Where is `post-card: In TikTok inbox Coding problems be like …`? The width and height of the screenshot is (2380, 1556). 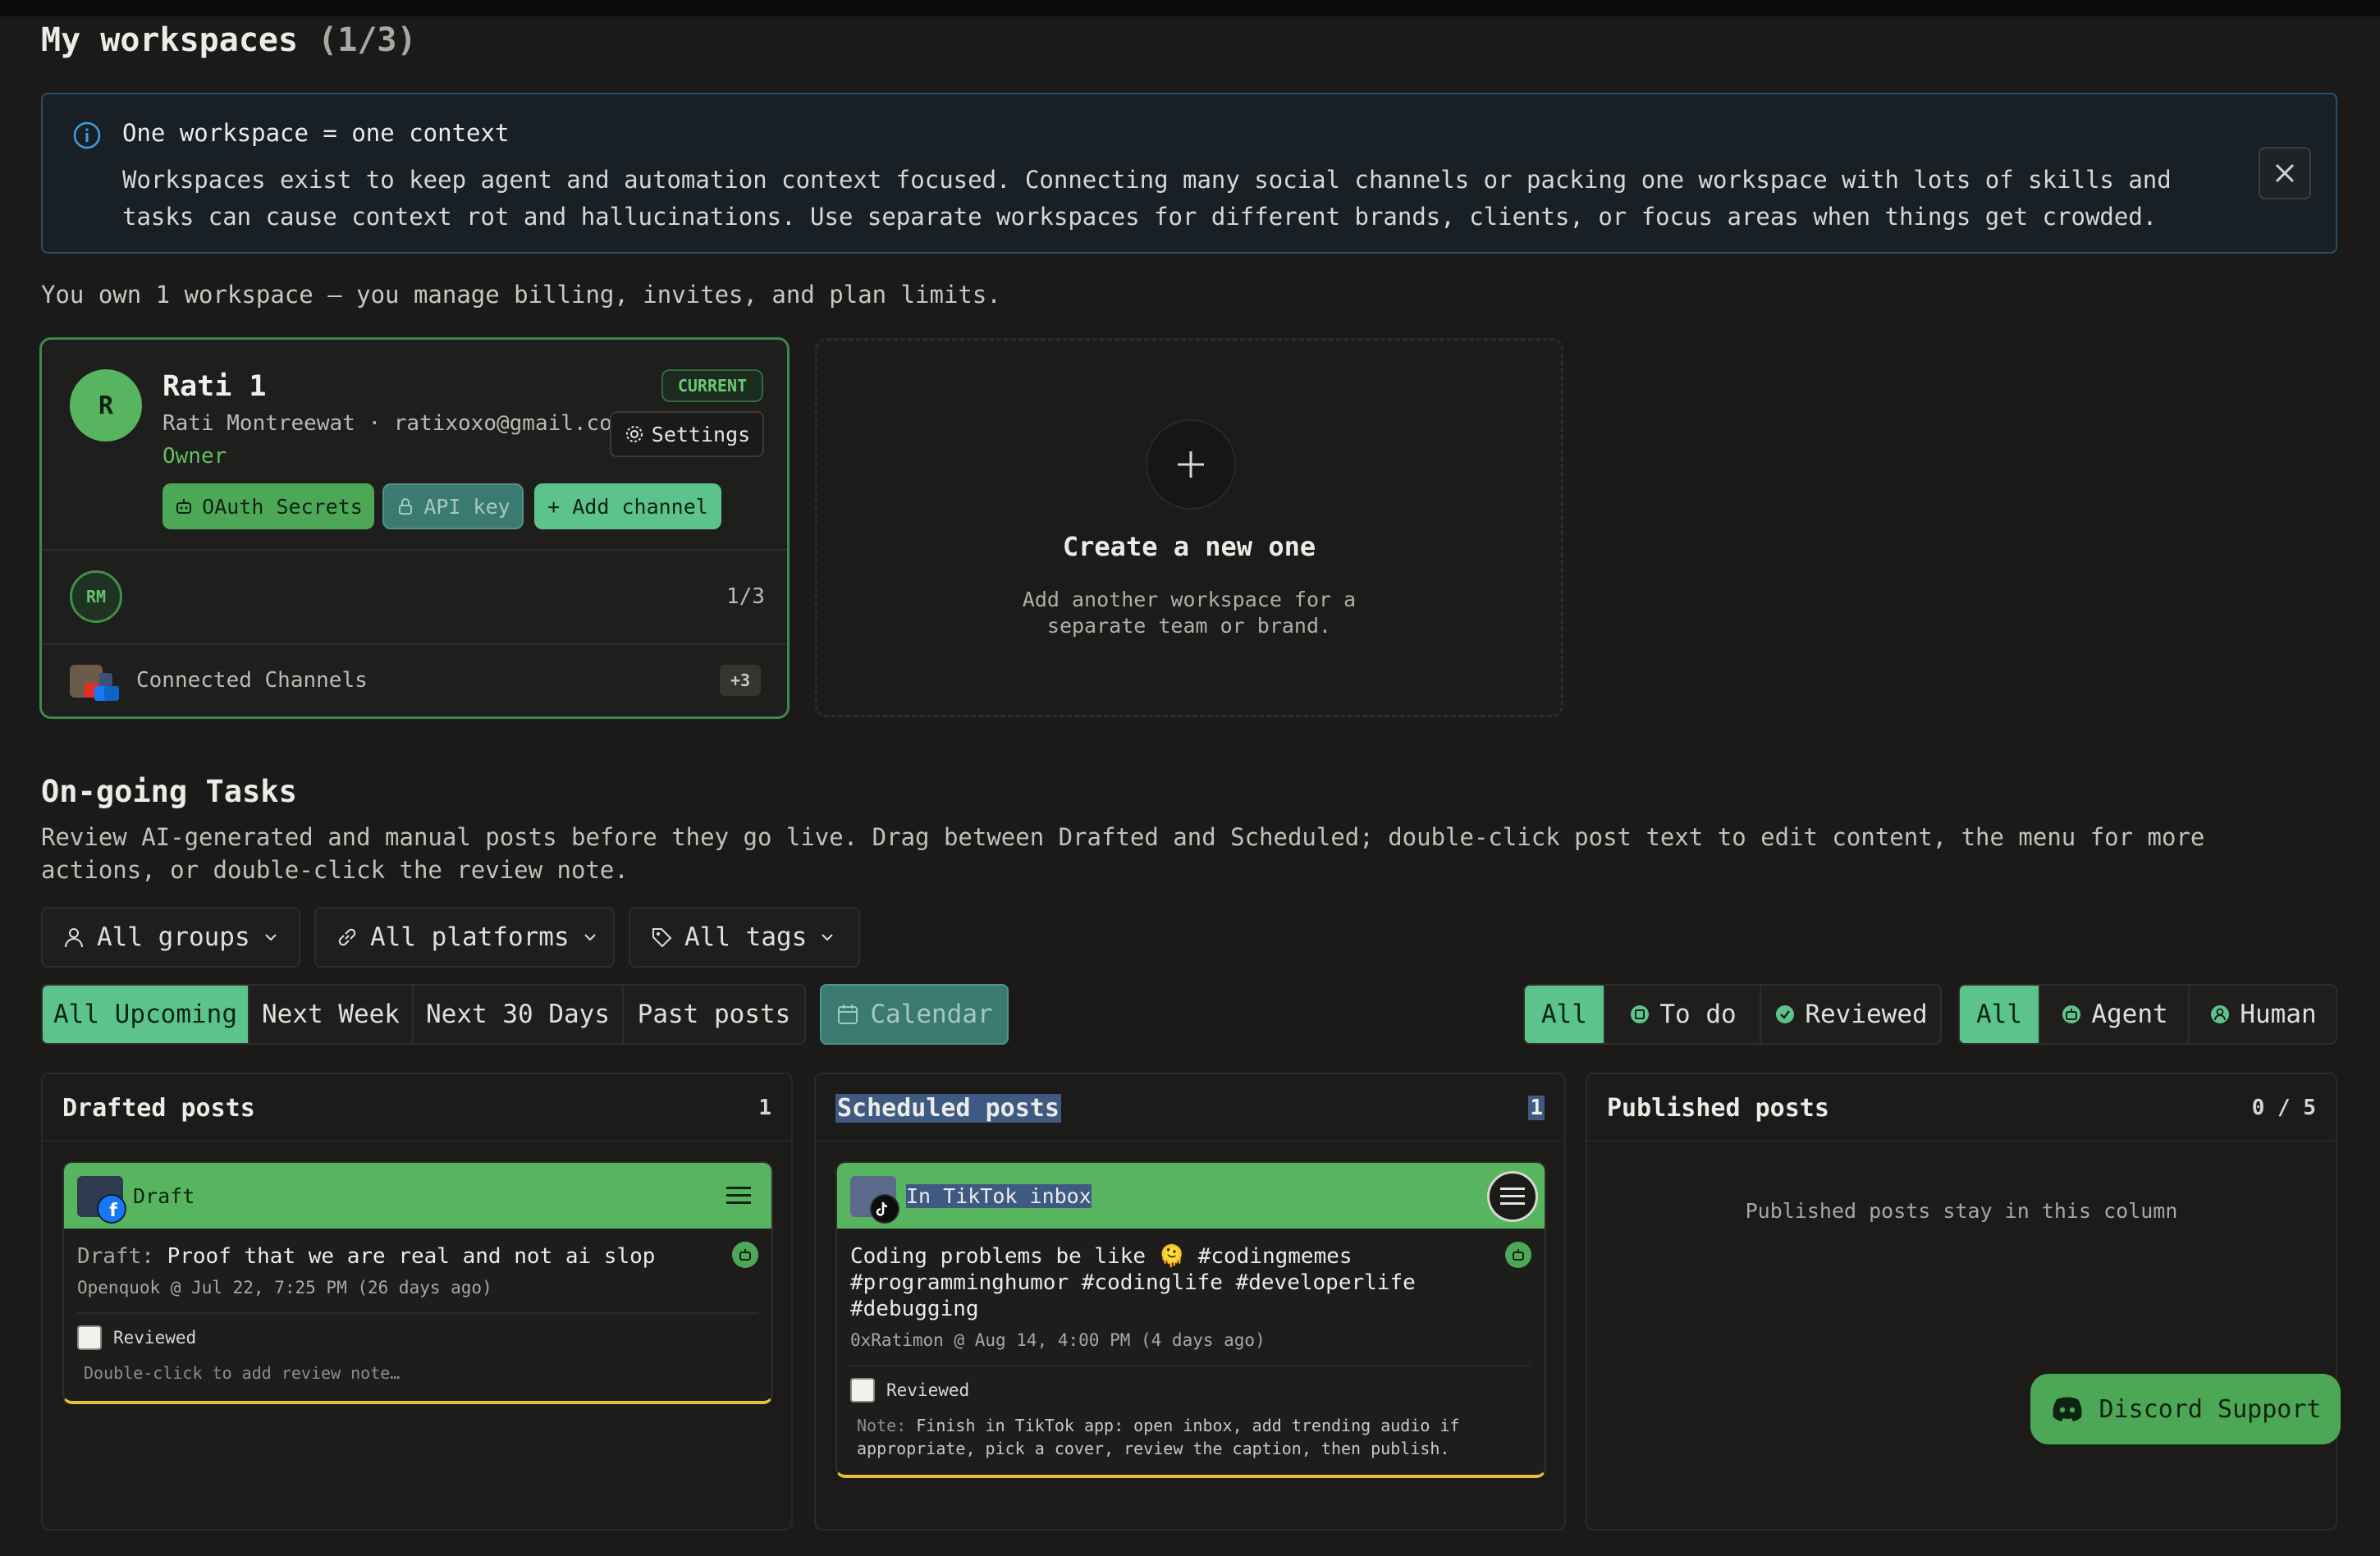
post-card: In TikTok inbox Coding problems be like … is located at coordinates (1190, 1319).